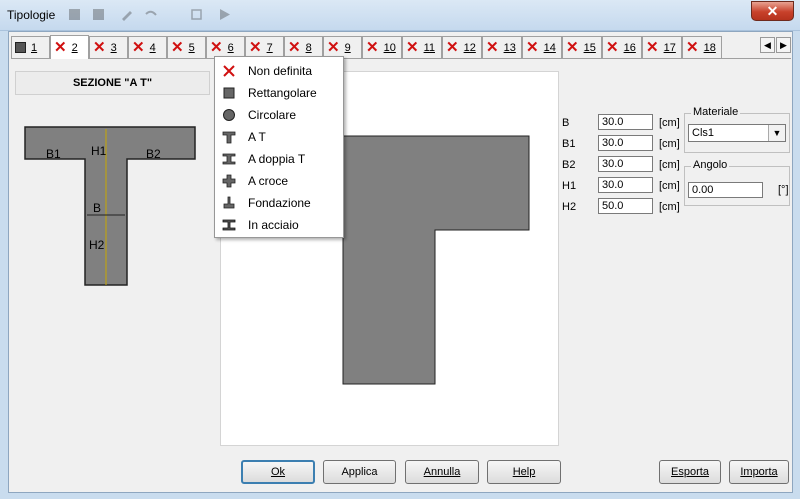 Image resolution: width=800 pixels, height=499 pixels. Describe the element at coordinates (776, 133) in the screenshot. I see `chevron-down-icon: ▼` at that location.